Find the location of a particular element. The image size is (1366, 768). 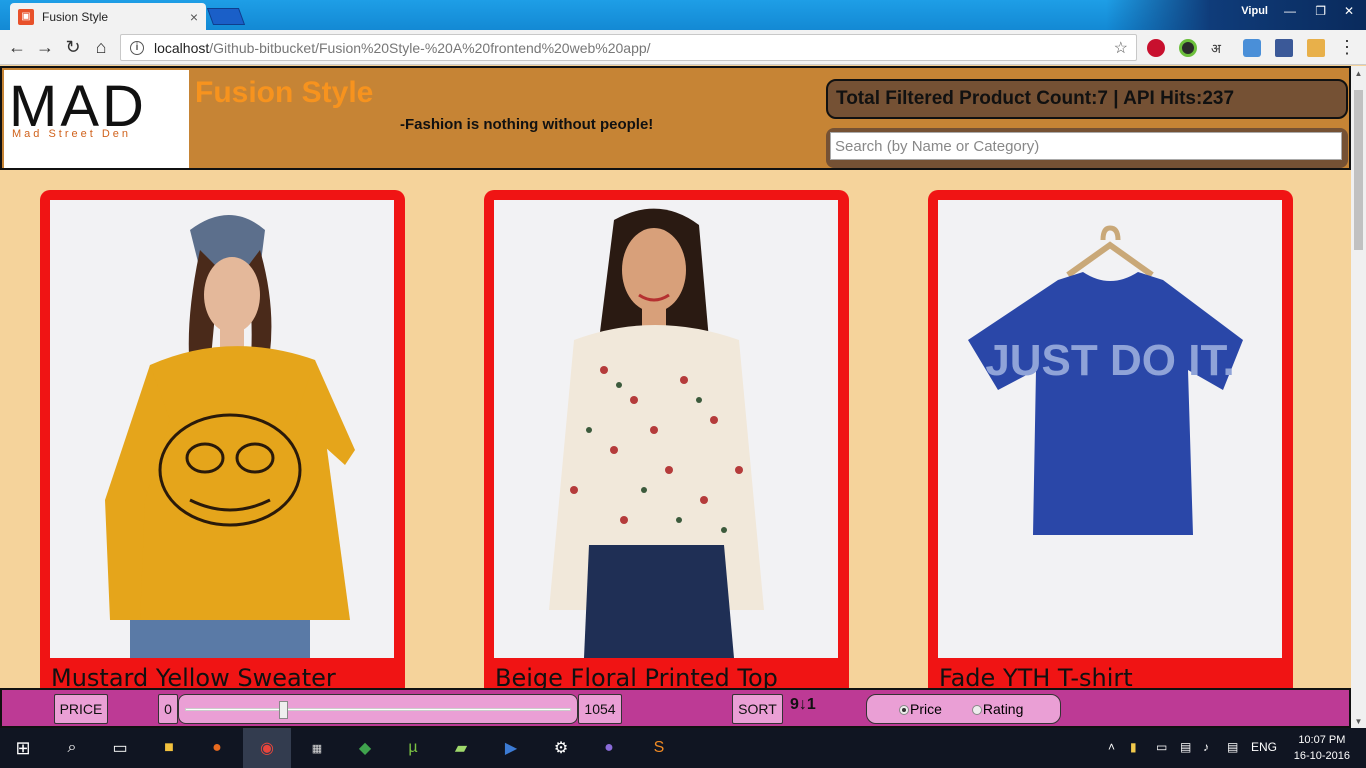

search-icon: ⌕ is located at coordinates (72, 748).